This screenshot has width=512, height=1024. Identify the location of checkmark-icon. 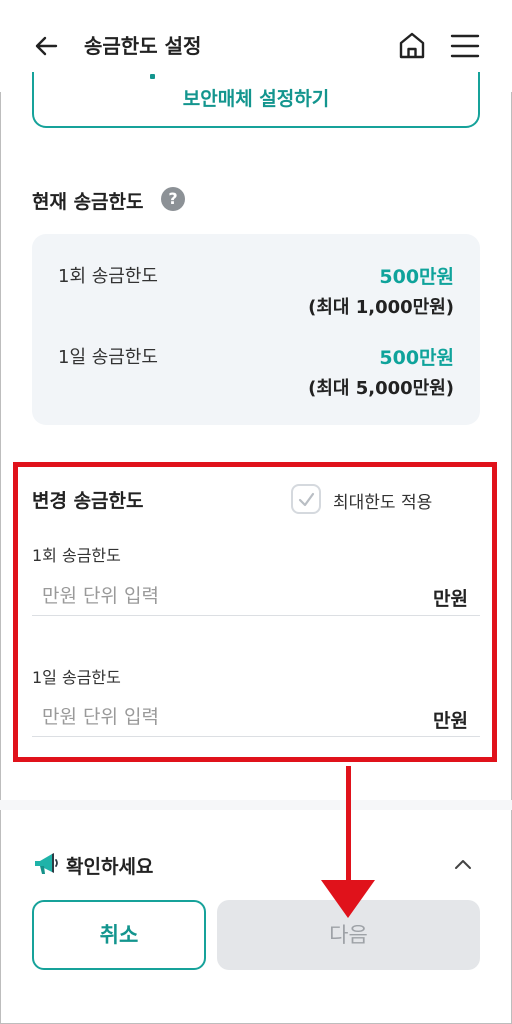
(306, 499).